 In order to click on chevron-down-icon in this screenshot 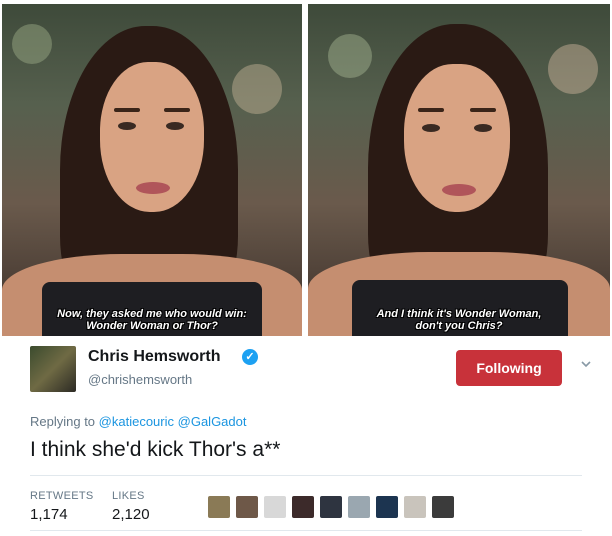, I will do `click(586, 364)`.